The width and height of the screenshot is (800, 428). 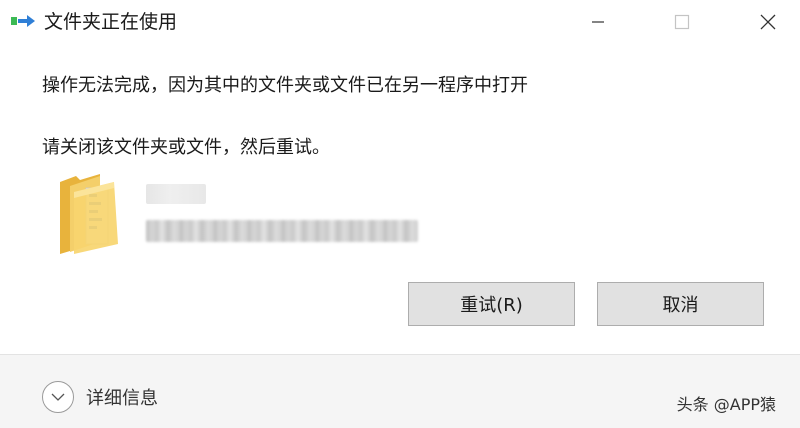 What do you see at coordinates (680, 304) in the screenshot?
I see `cancel-button: 取消` at bounding box center [680, 304].